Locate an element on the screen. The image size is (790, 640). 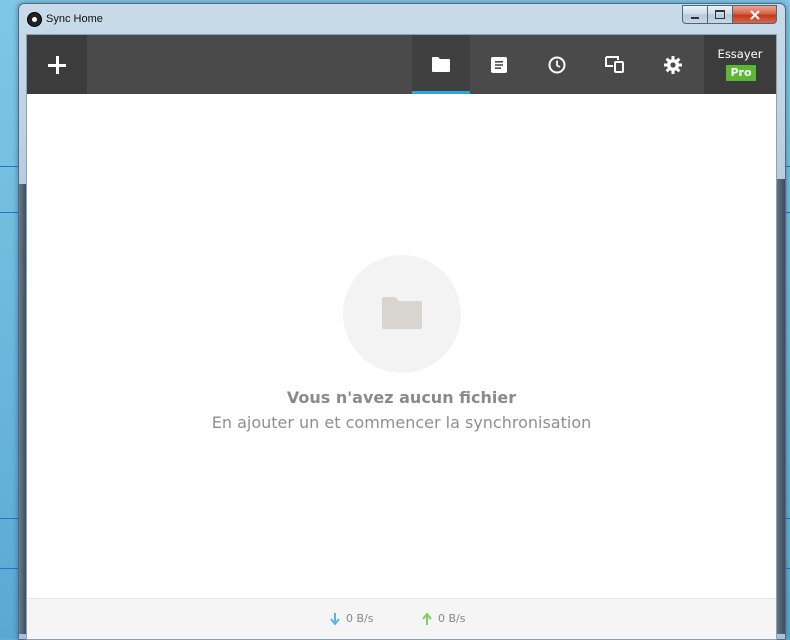
gear-icon is located at coordinates (673, 64).